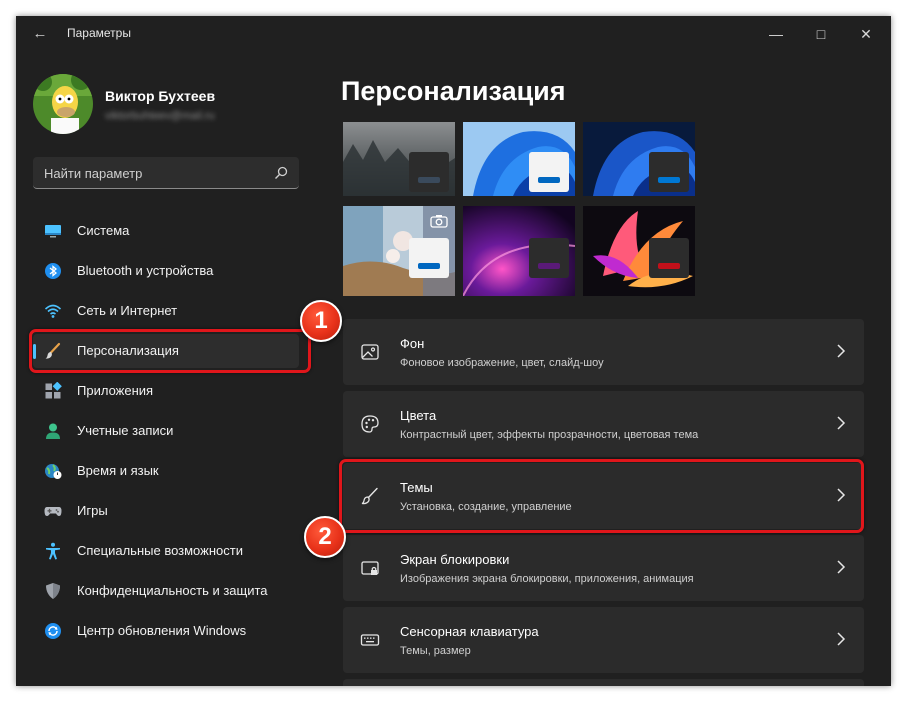 This screenshot has width=907, height=702. What do you see at coordinates (412, 343) in the screenshot?
I see `card-title: Фон` at bounding box center [412, 343].